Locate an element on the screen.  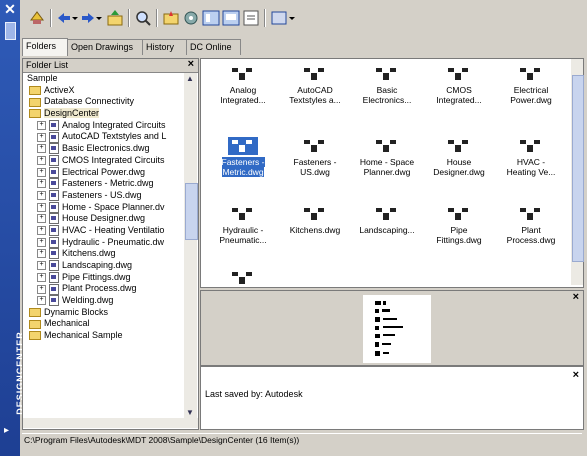
views-dropdown-icon is located at coordinates (292, 18).